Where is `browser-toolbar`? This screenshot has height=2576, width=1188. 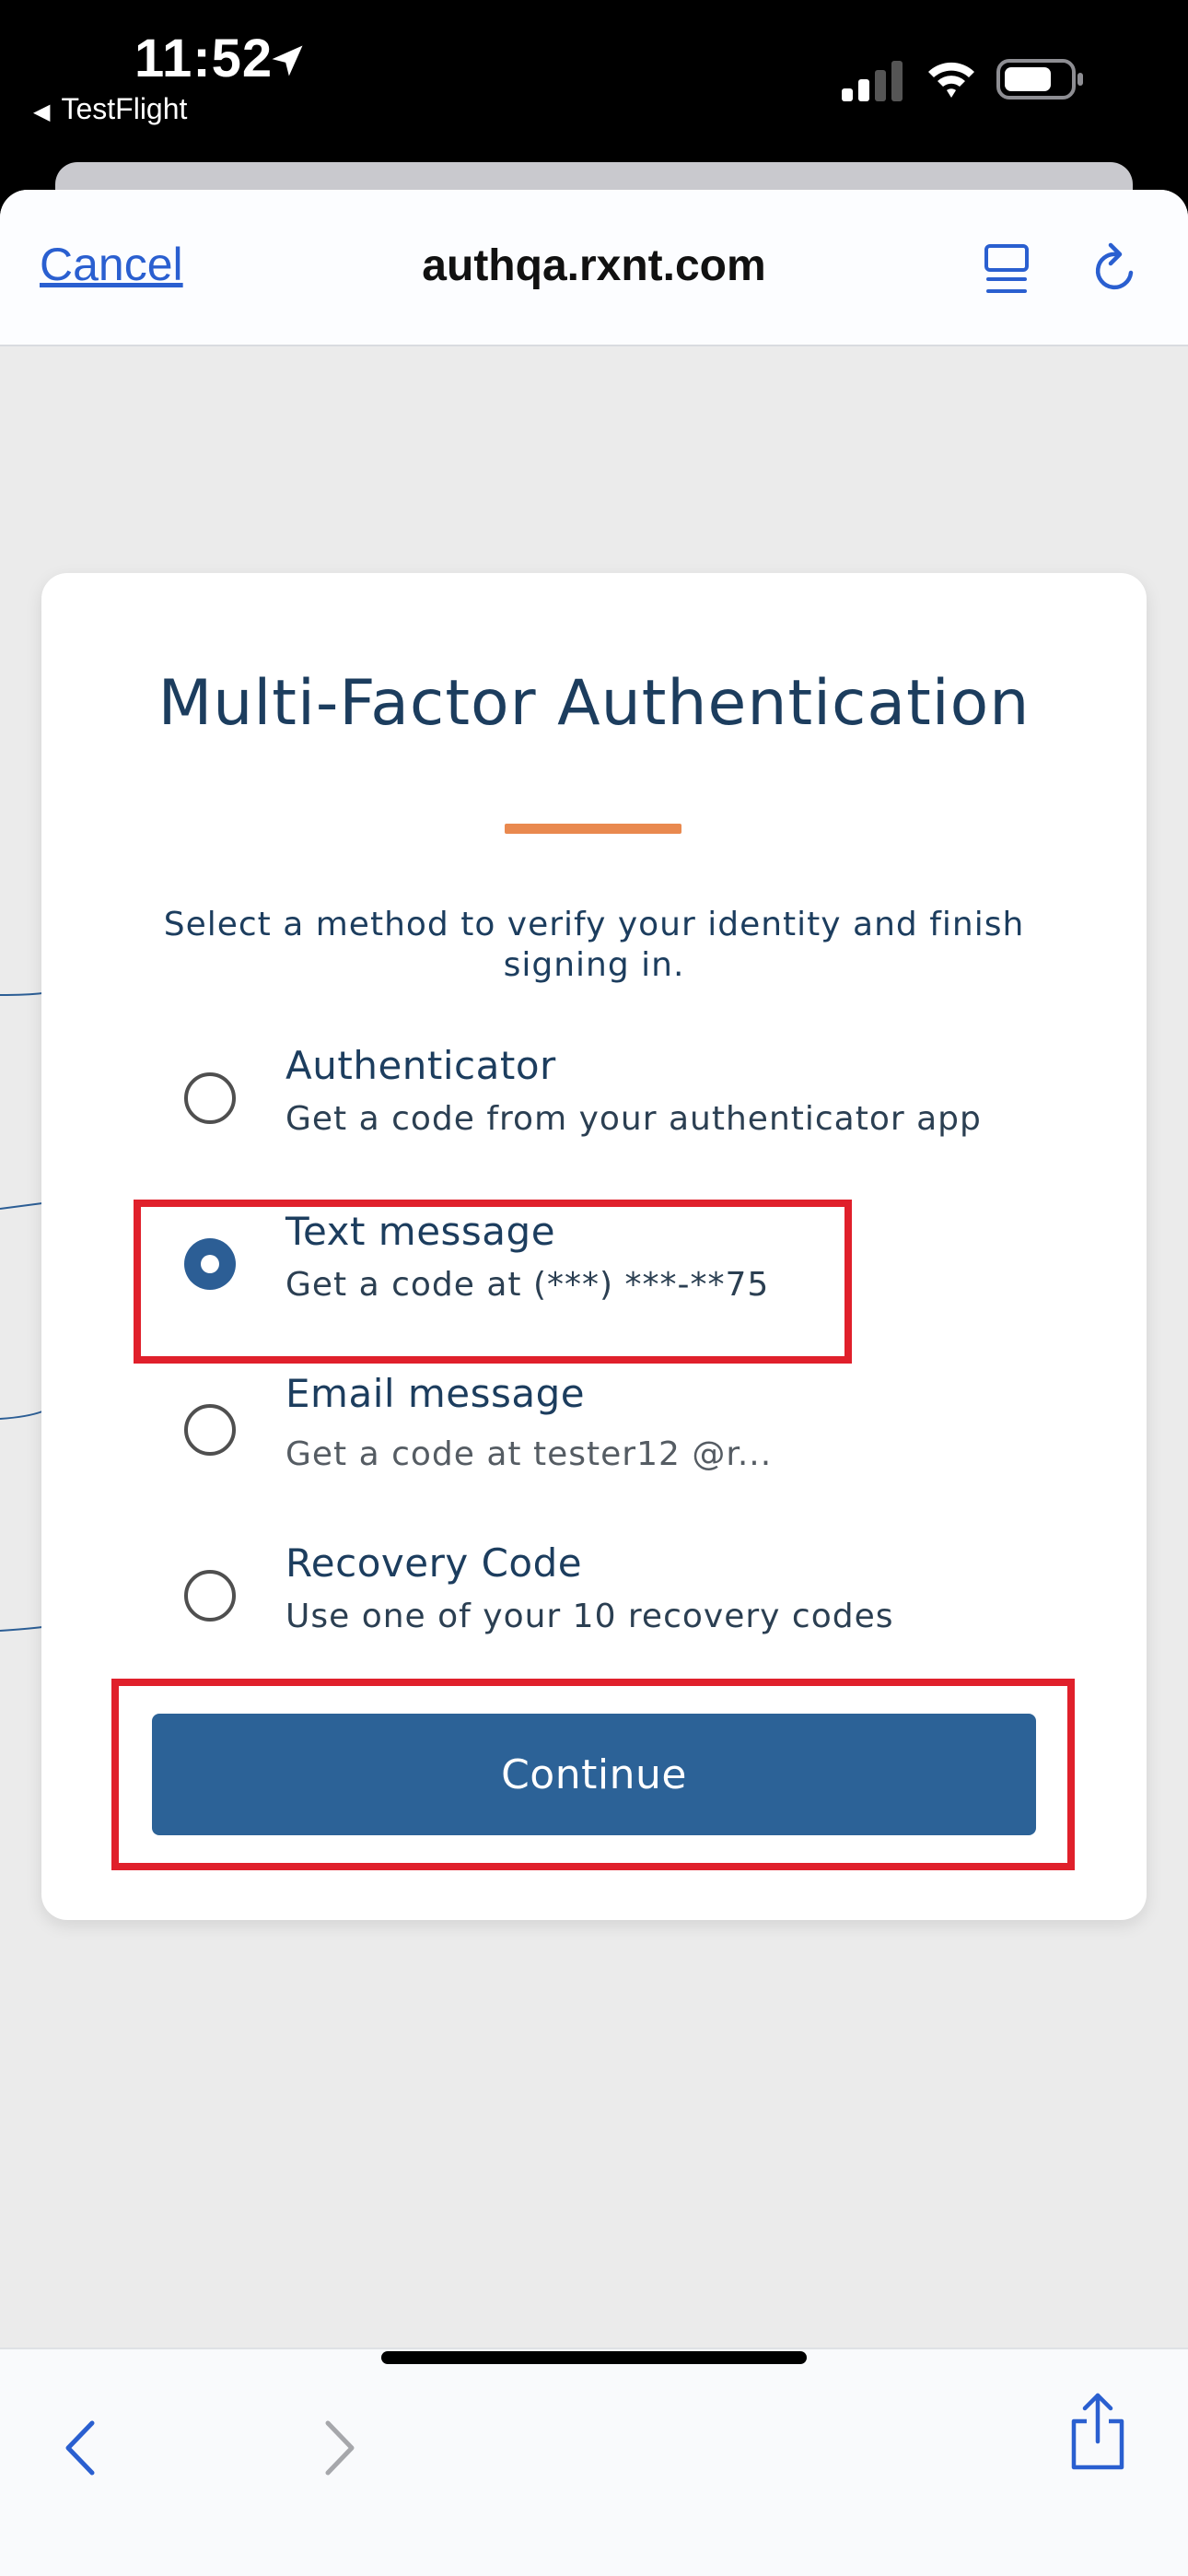
browser-toolbar is located at coordinates (594, 2462).